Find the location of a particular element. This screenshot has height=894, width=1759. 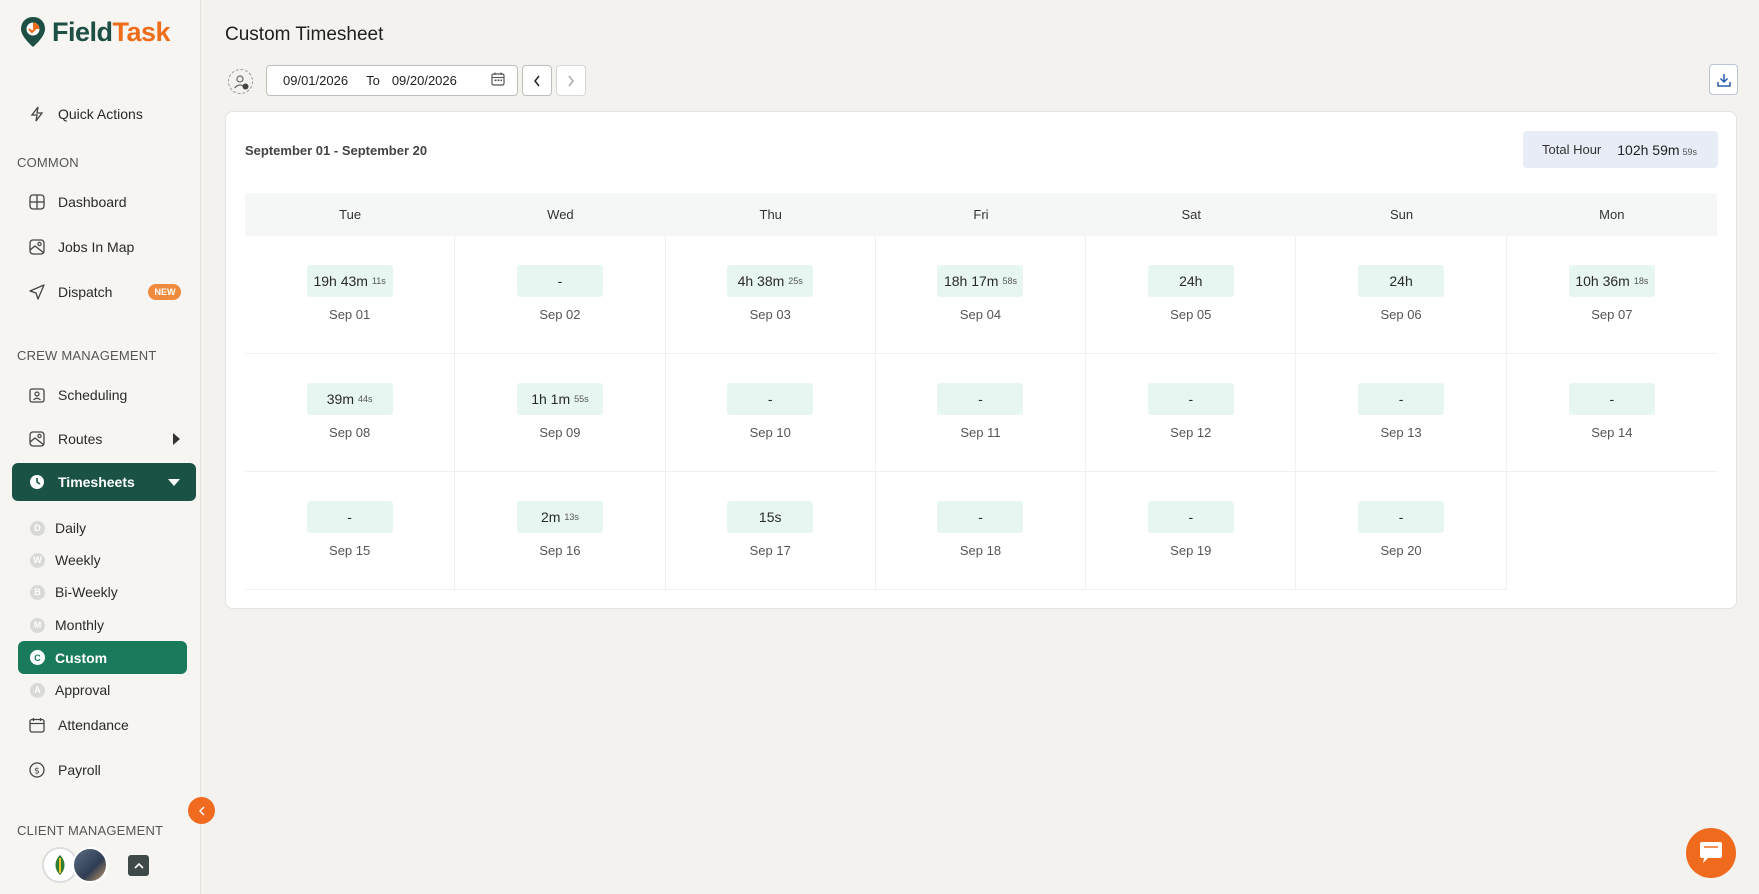

calendar-icon is located at coordinates (498, 80).